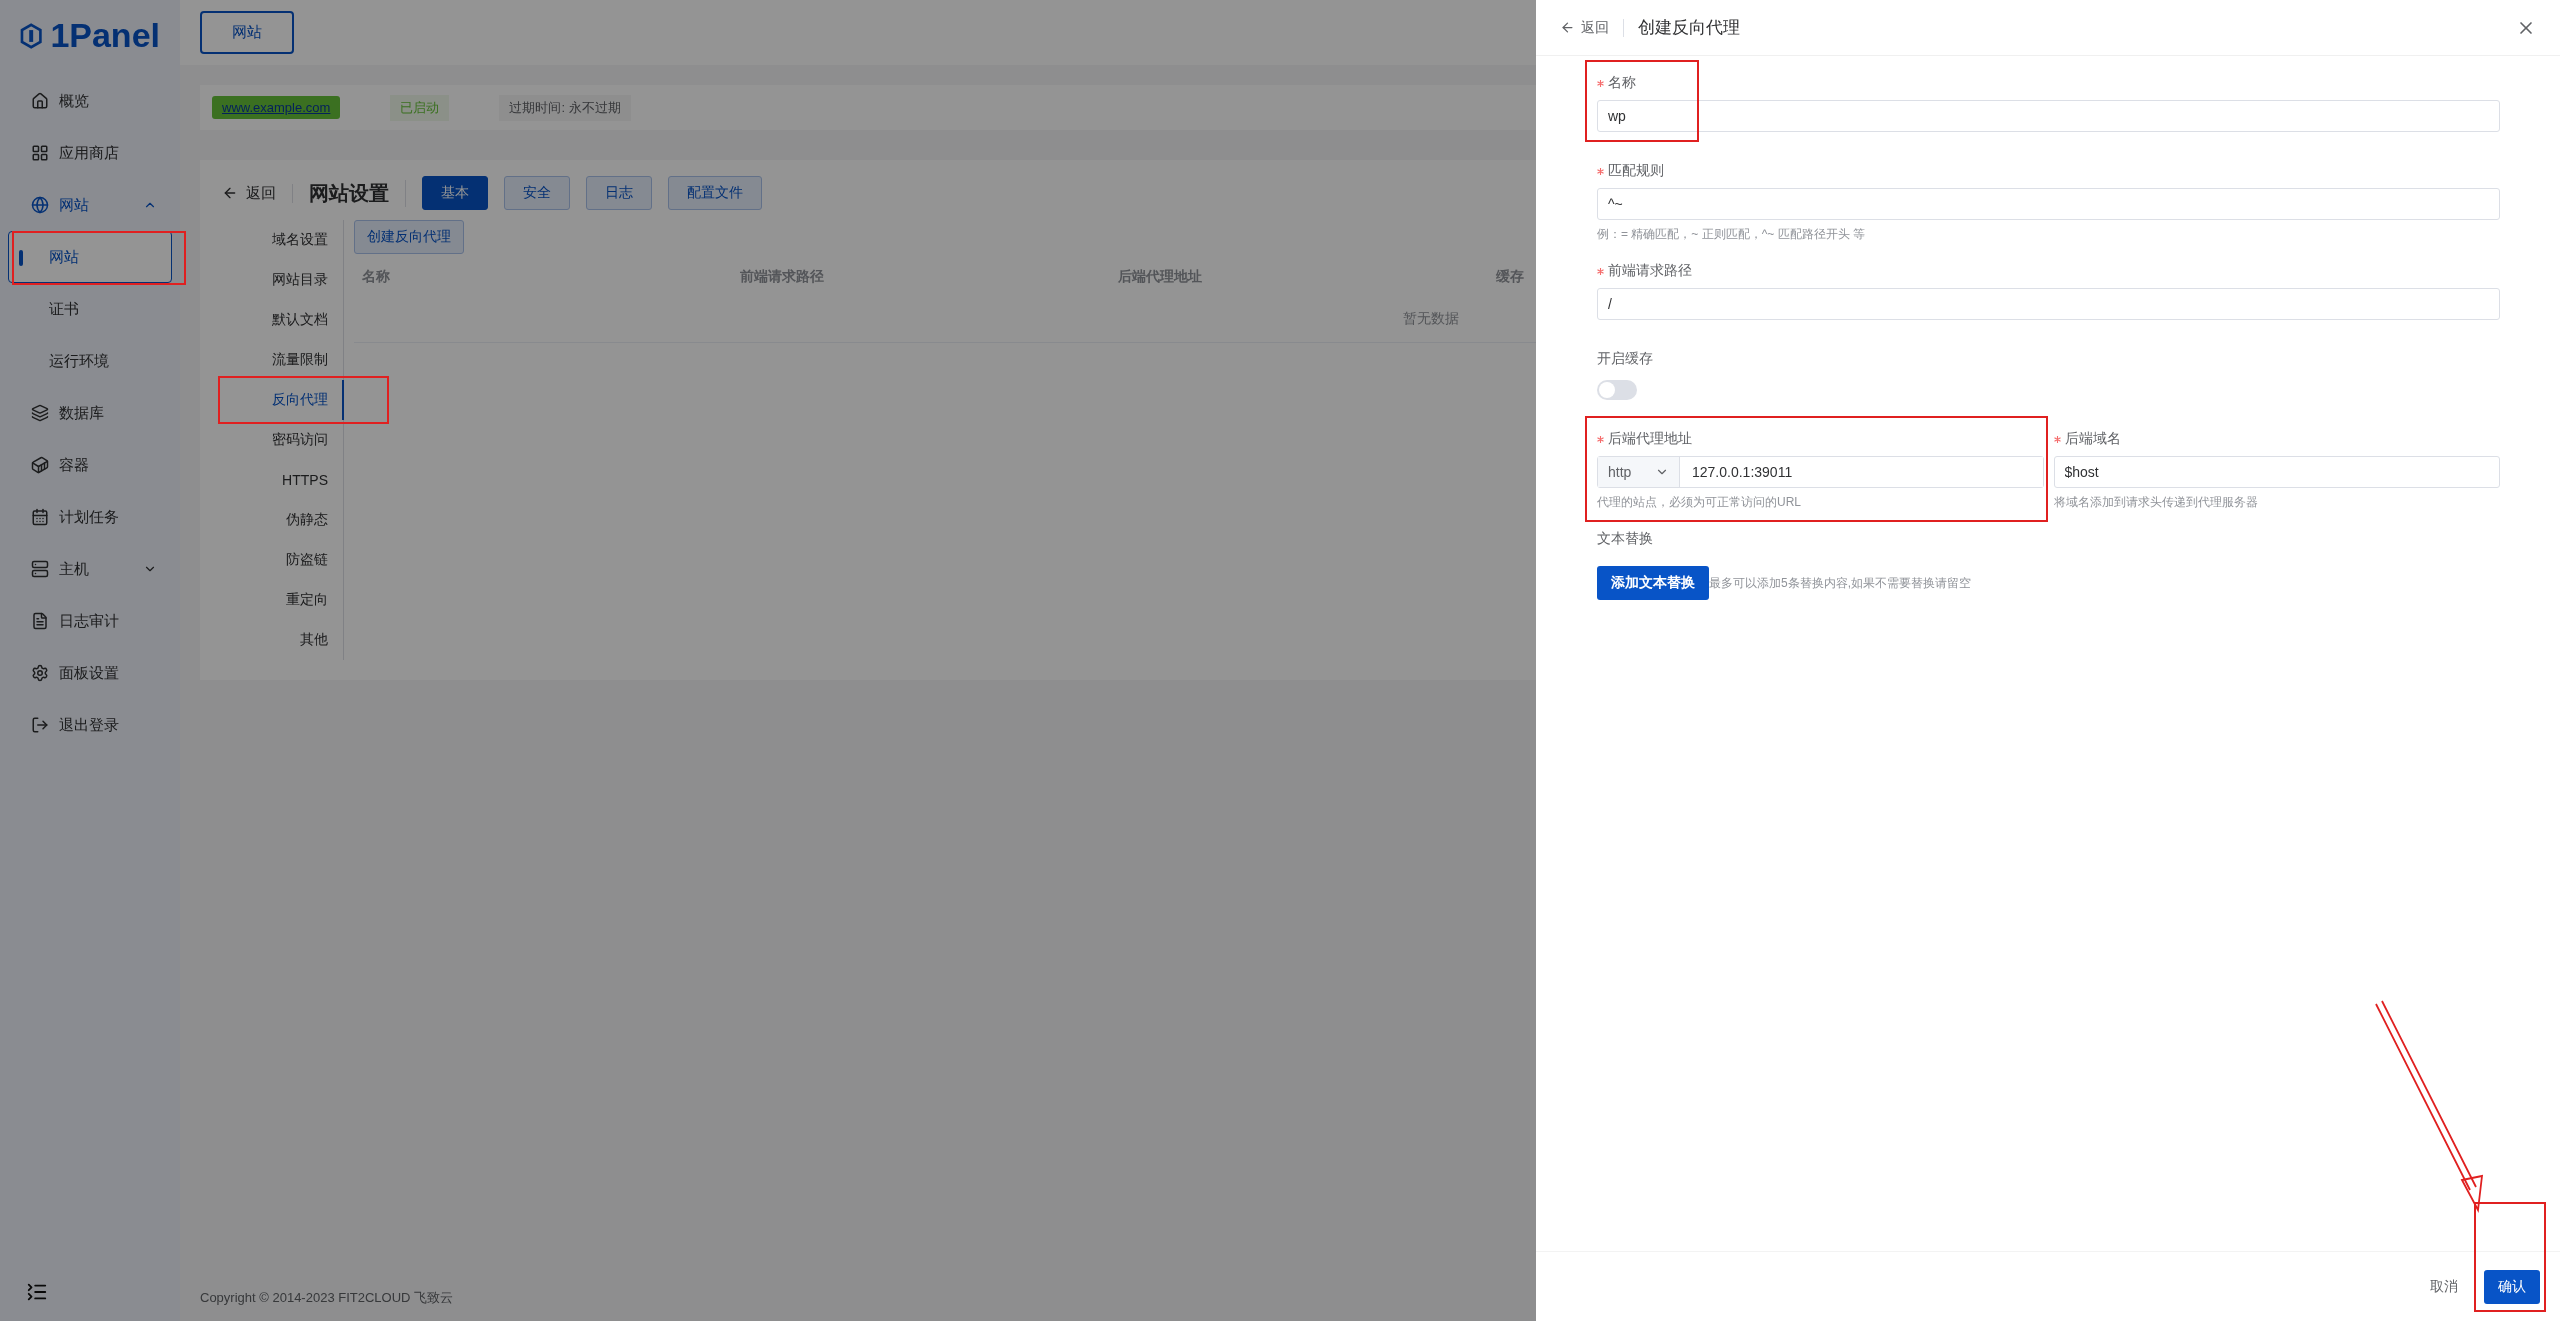 The height and width of the screenshot is (1321, 2560). What do you see at coordinates (1650, 271) in the screenshot?
I see `field-label: 前端请求路径` at bounding box center [1650, 271].